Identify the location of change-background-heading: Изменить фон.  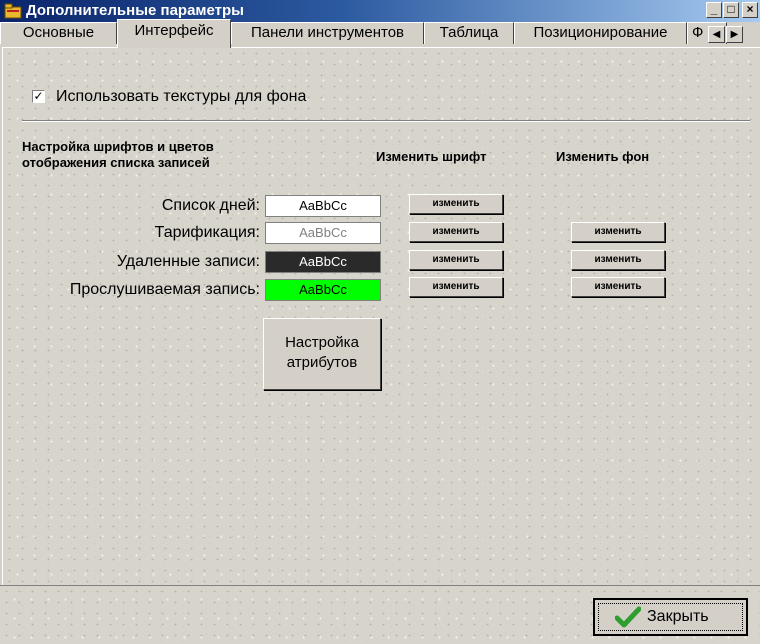
(603, 156).